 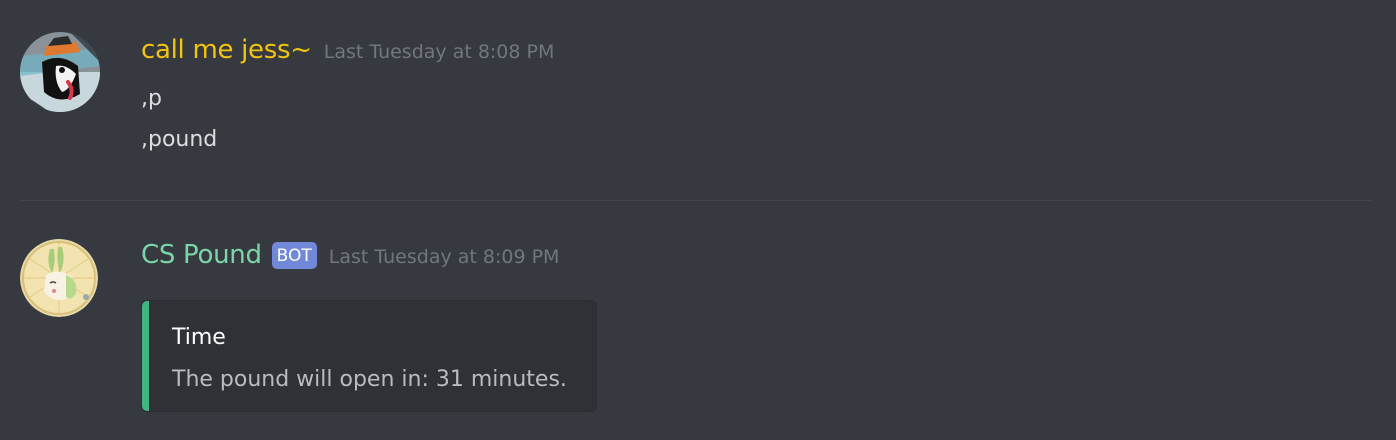 What do you see at coordinates (201, 255) in the screenshot?
I see `bot-username: CS Pound` at bounding box center [201, 255].